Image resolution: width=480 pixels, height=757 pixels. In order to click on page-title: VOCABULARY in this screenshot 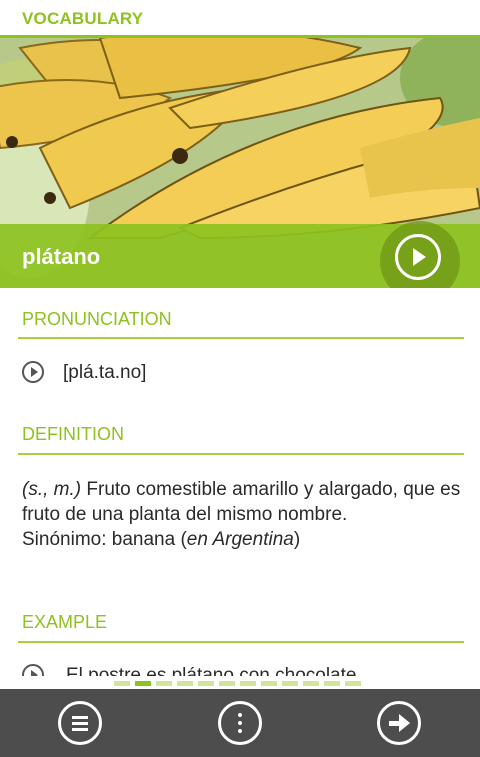, I will do `click(83, 18)`.